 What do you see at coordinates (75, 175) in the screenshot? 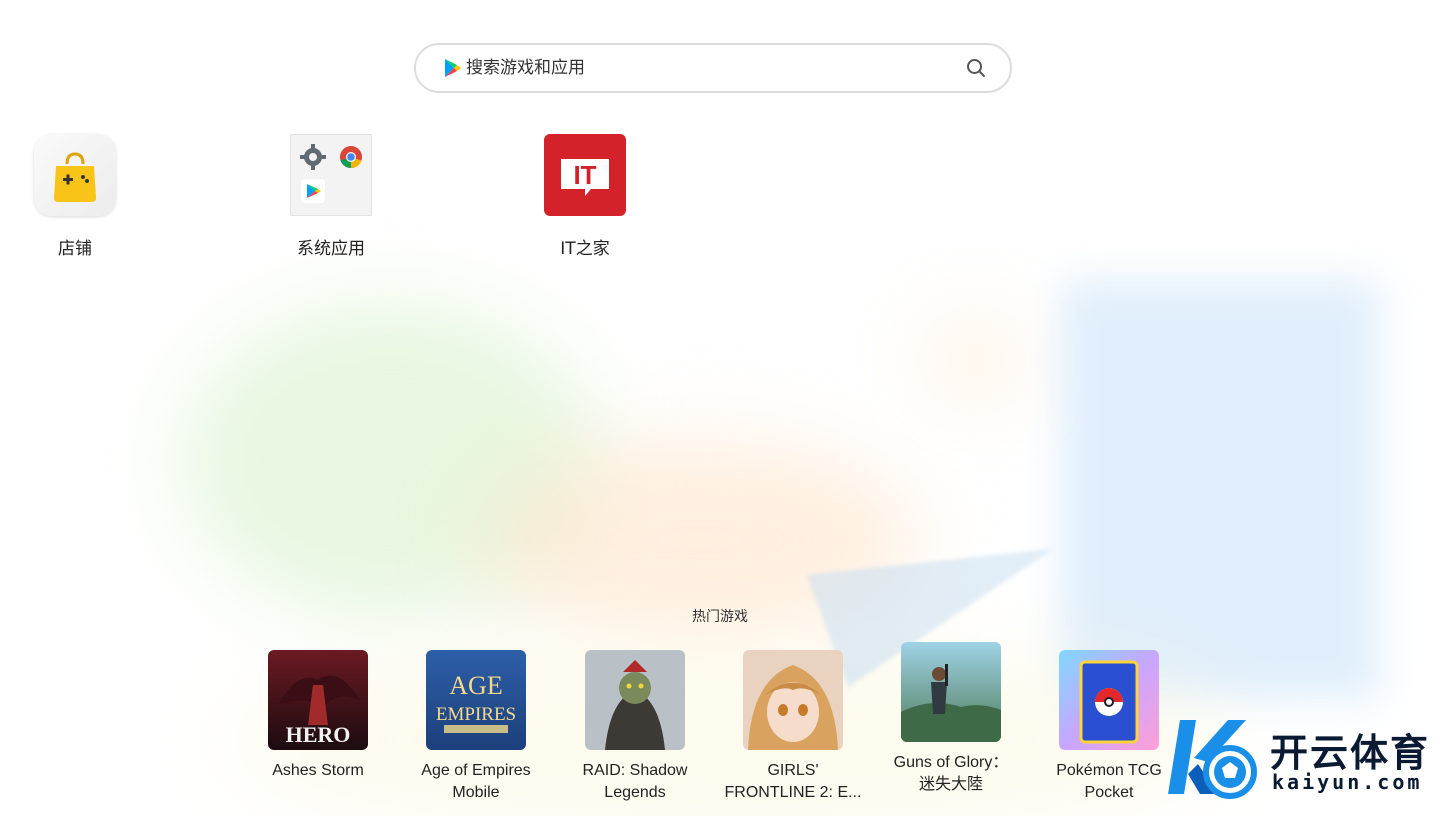
I see `store-bag-icon` at bounding box center [75, 175].